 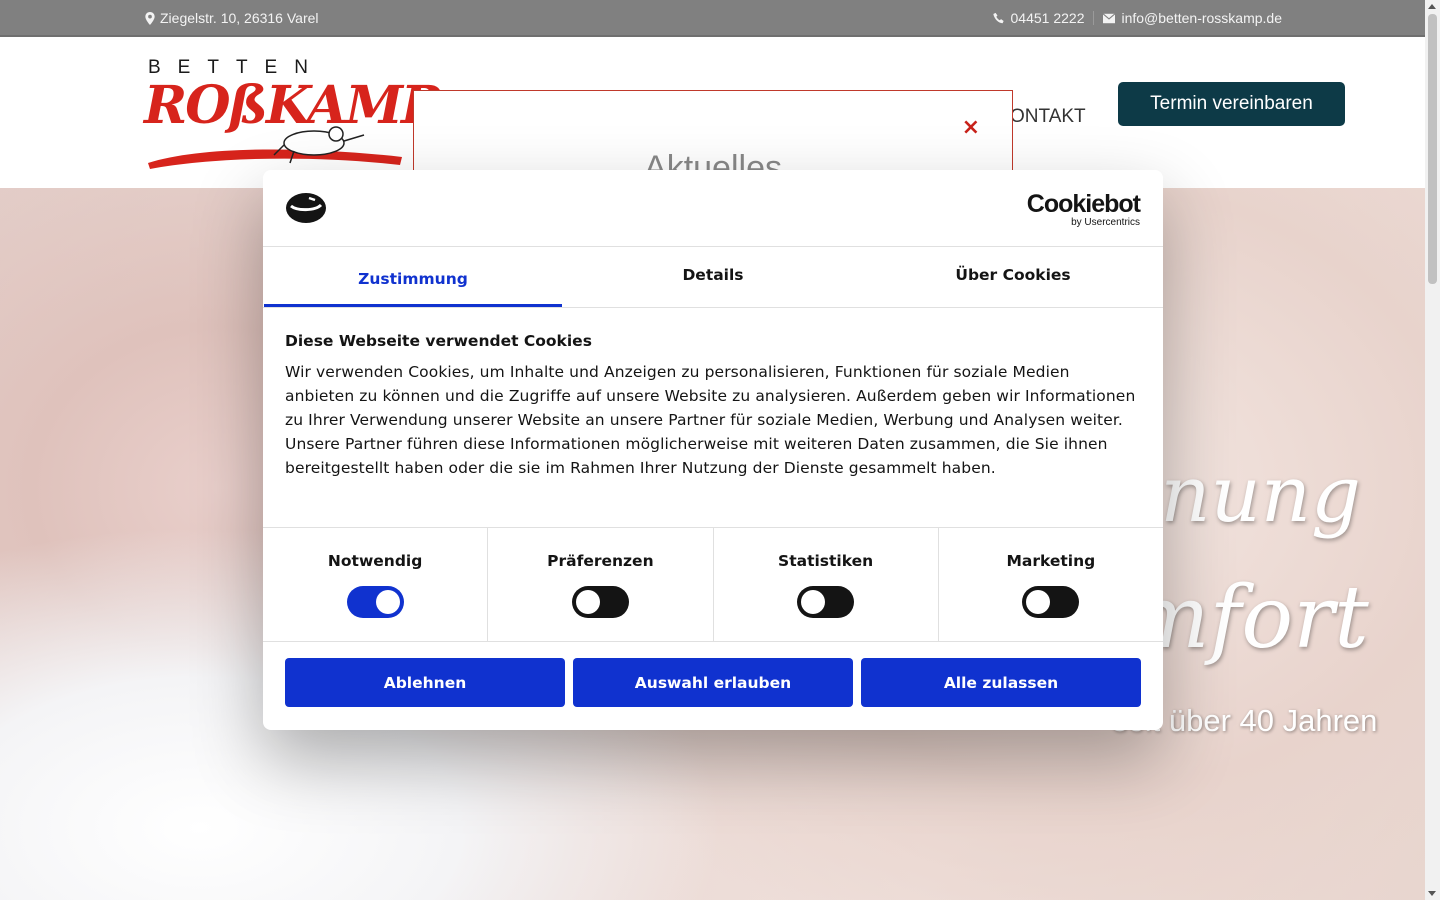 I want to click on cookie-logo-icon, so click(x=306, y=208).